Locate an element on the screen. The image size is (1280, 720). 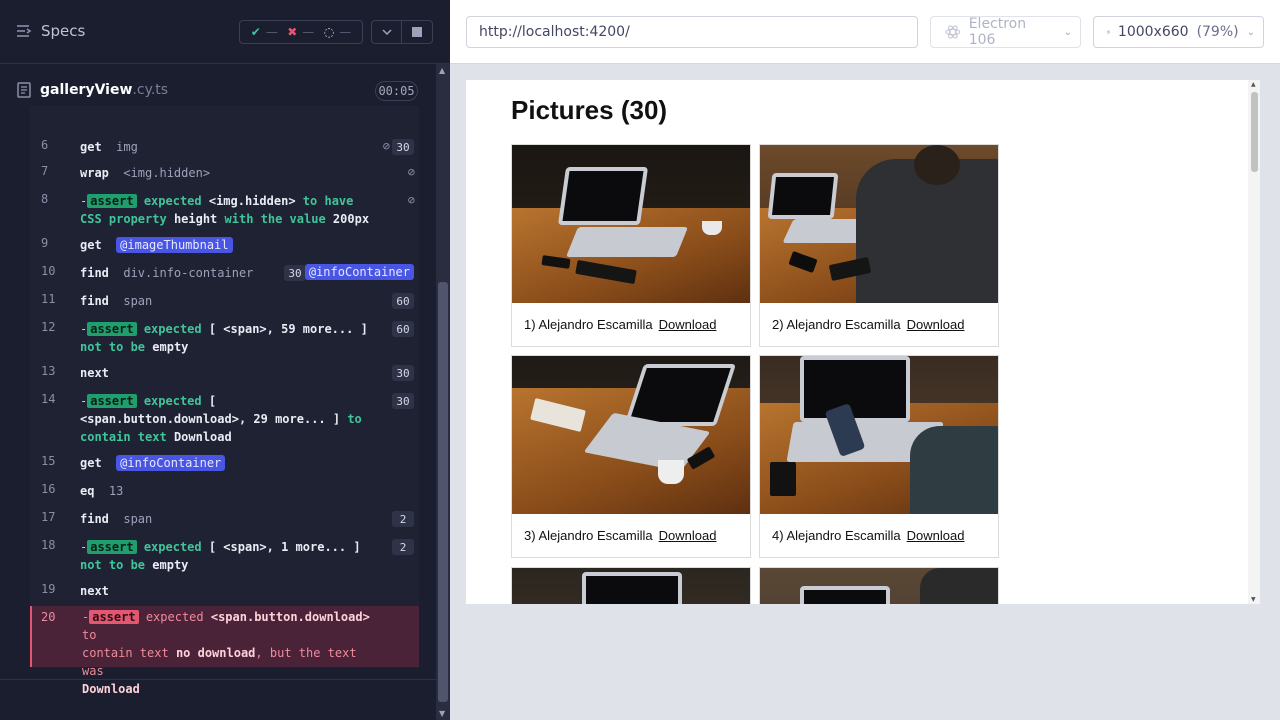
element-count: 60 is located at coordinates (403, 329).